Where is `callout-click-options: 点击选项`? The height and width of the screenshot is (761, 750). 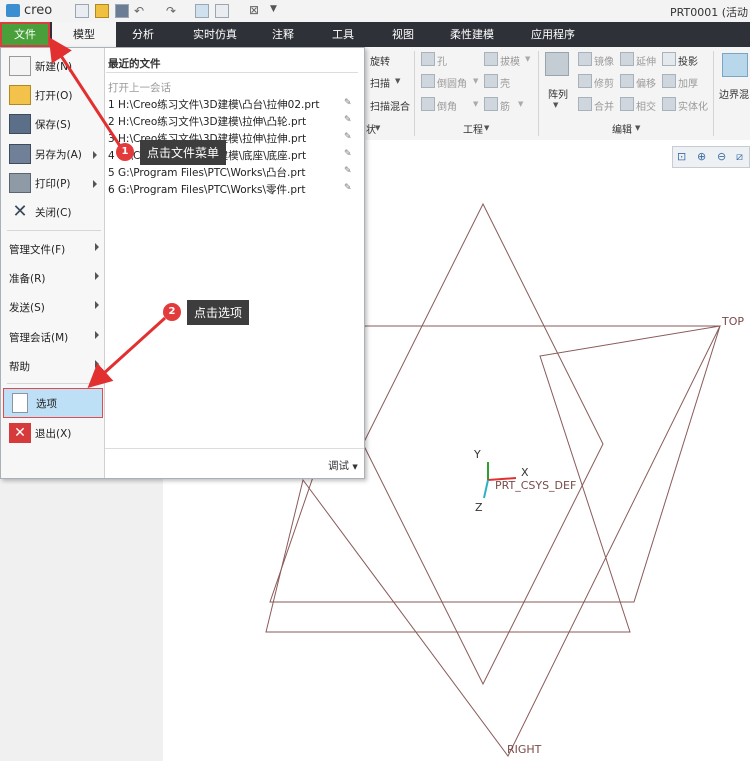
callout-click-options: 点击选项 is located at coordinates (218, 312).